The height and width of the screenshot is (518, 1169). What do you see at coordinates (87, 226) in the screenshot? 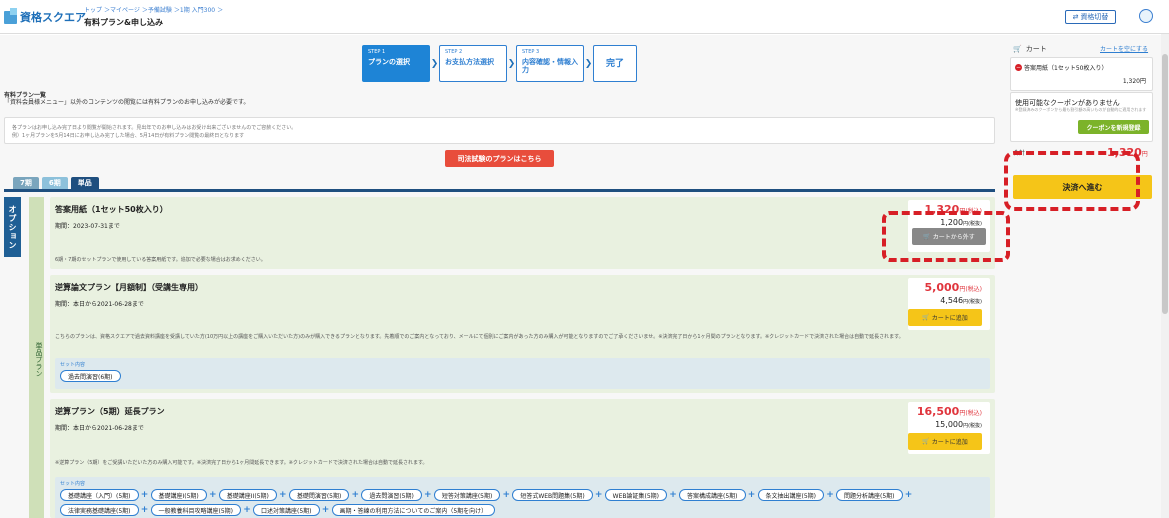
I see `plan-period: 期間：2023-07-31まで` at bounding box center [87, 226].